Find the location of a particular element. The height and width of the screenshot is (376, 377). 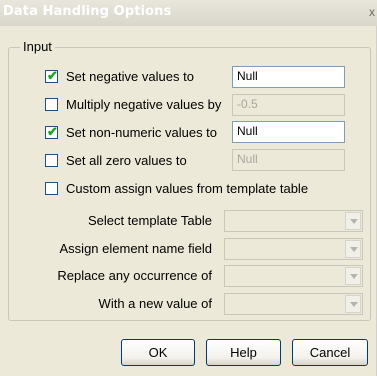

custom-assign-label: Custom assign values from template table is located at coordinates (187, 188).